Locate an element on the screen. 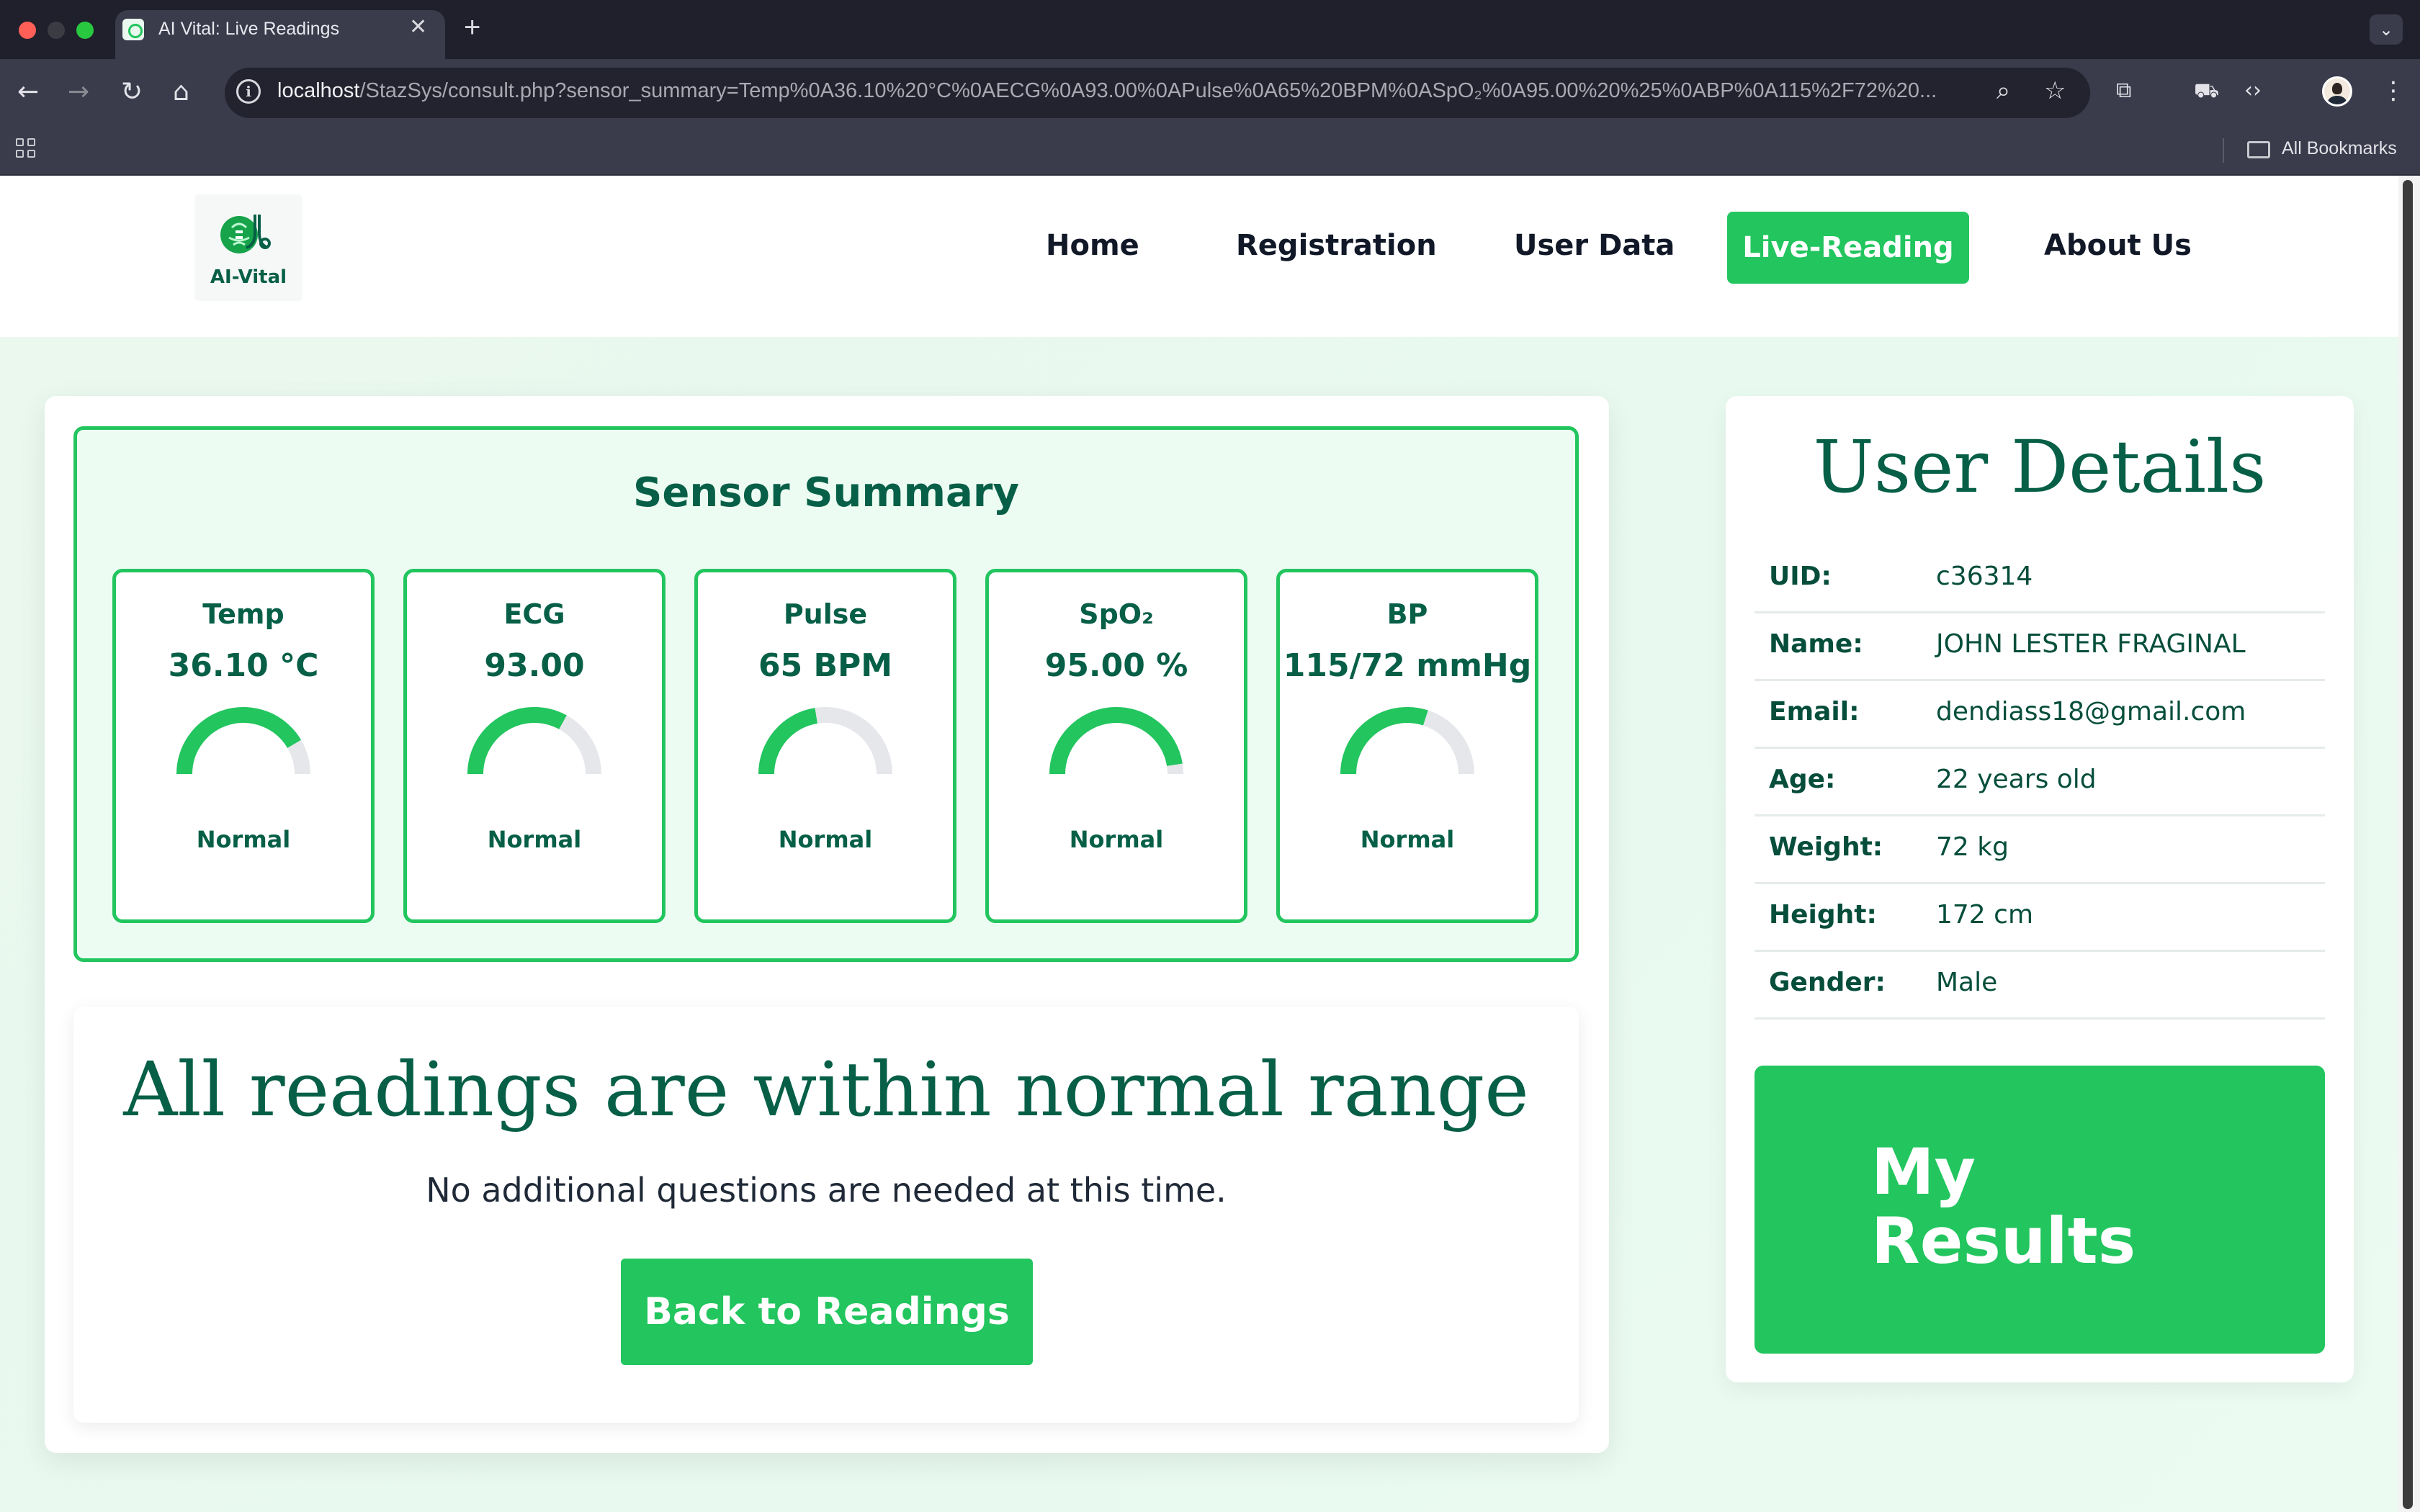  user-details-title: User Details is located at coordinates (2040, 467).